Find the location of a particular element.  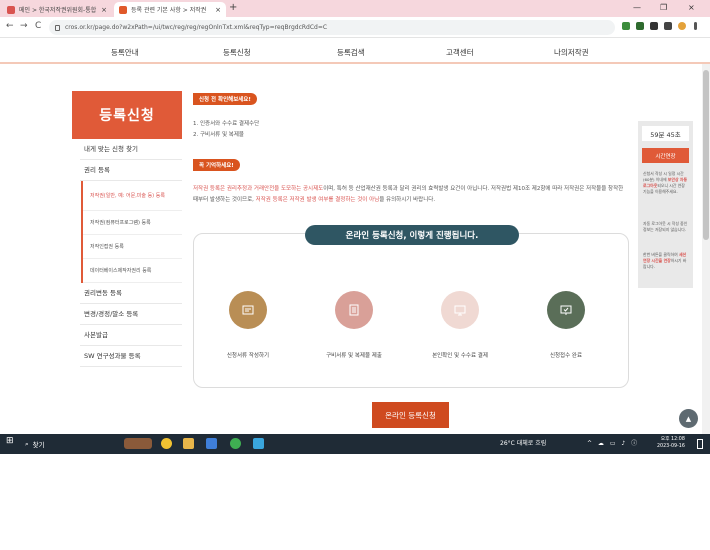

new-tab-button: + is located at coordinates (233, 8).